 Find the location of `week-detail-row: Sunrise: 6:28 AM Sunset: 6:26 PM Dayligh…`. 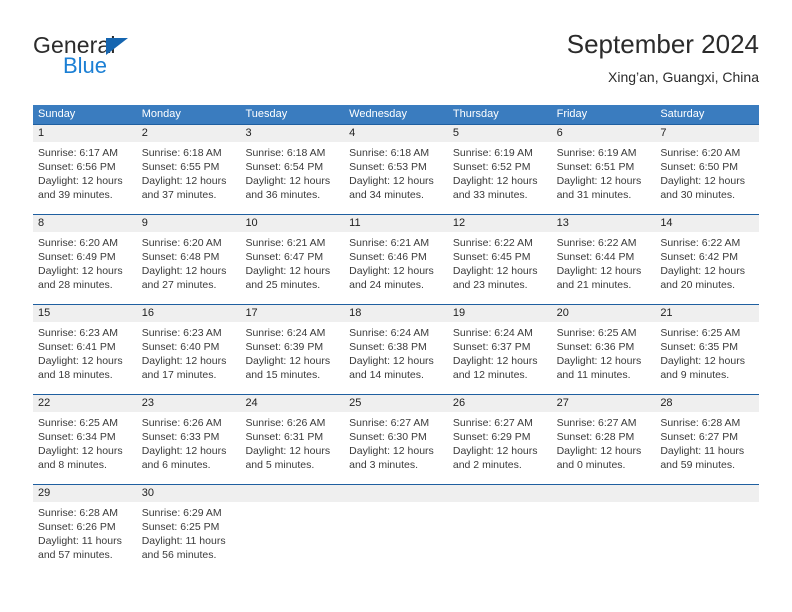

week-detail-row: Sunrise: 6:28 AM Sunset: 6:26 PM Dayligh… is located at coordinates (396, 538).